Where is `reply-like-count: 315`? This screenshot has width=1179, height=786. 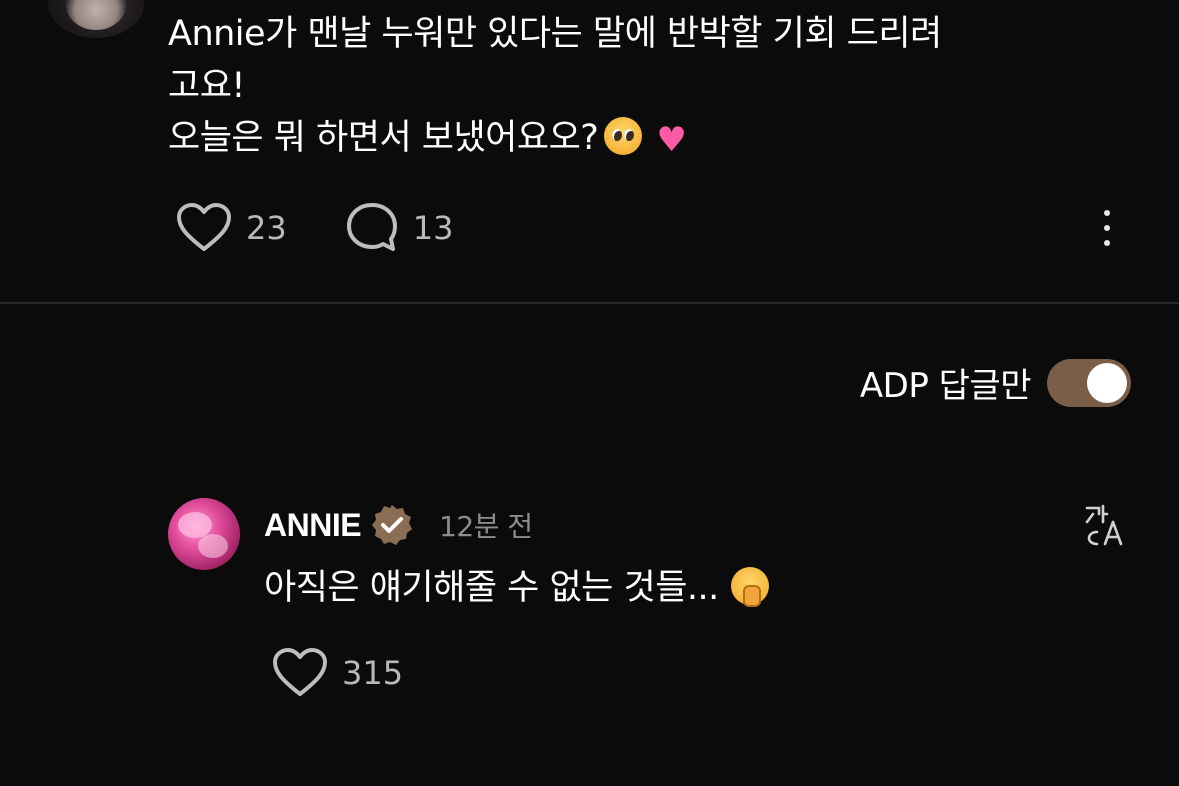
reply-like-count: 315 is located at coordinates (373, 673).